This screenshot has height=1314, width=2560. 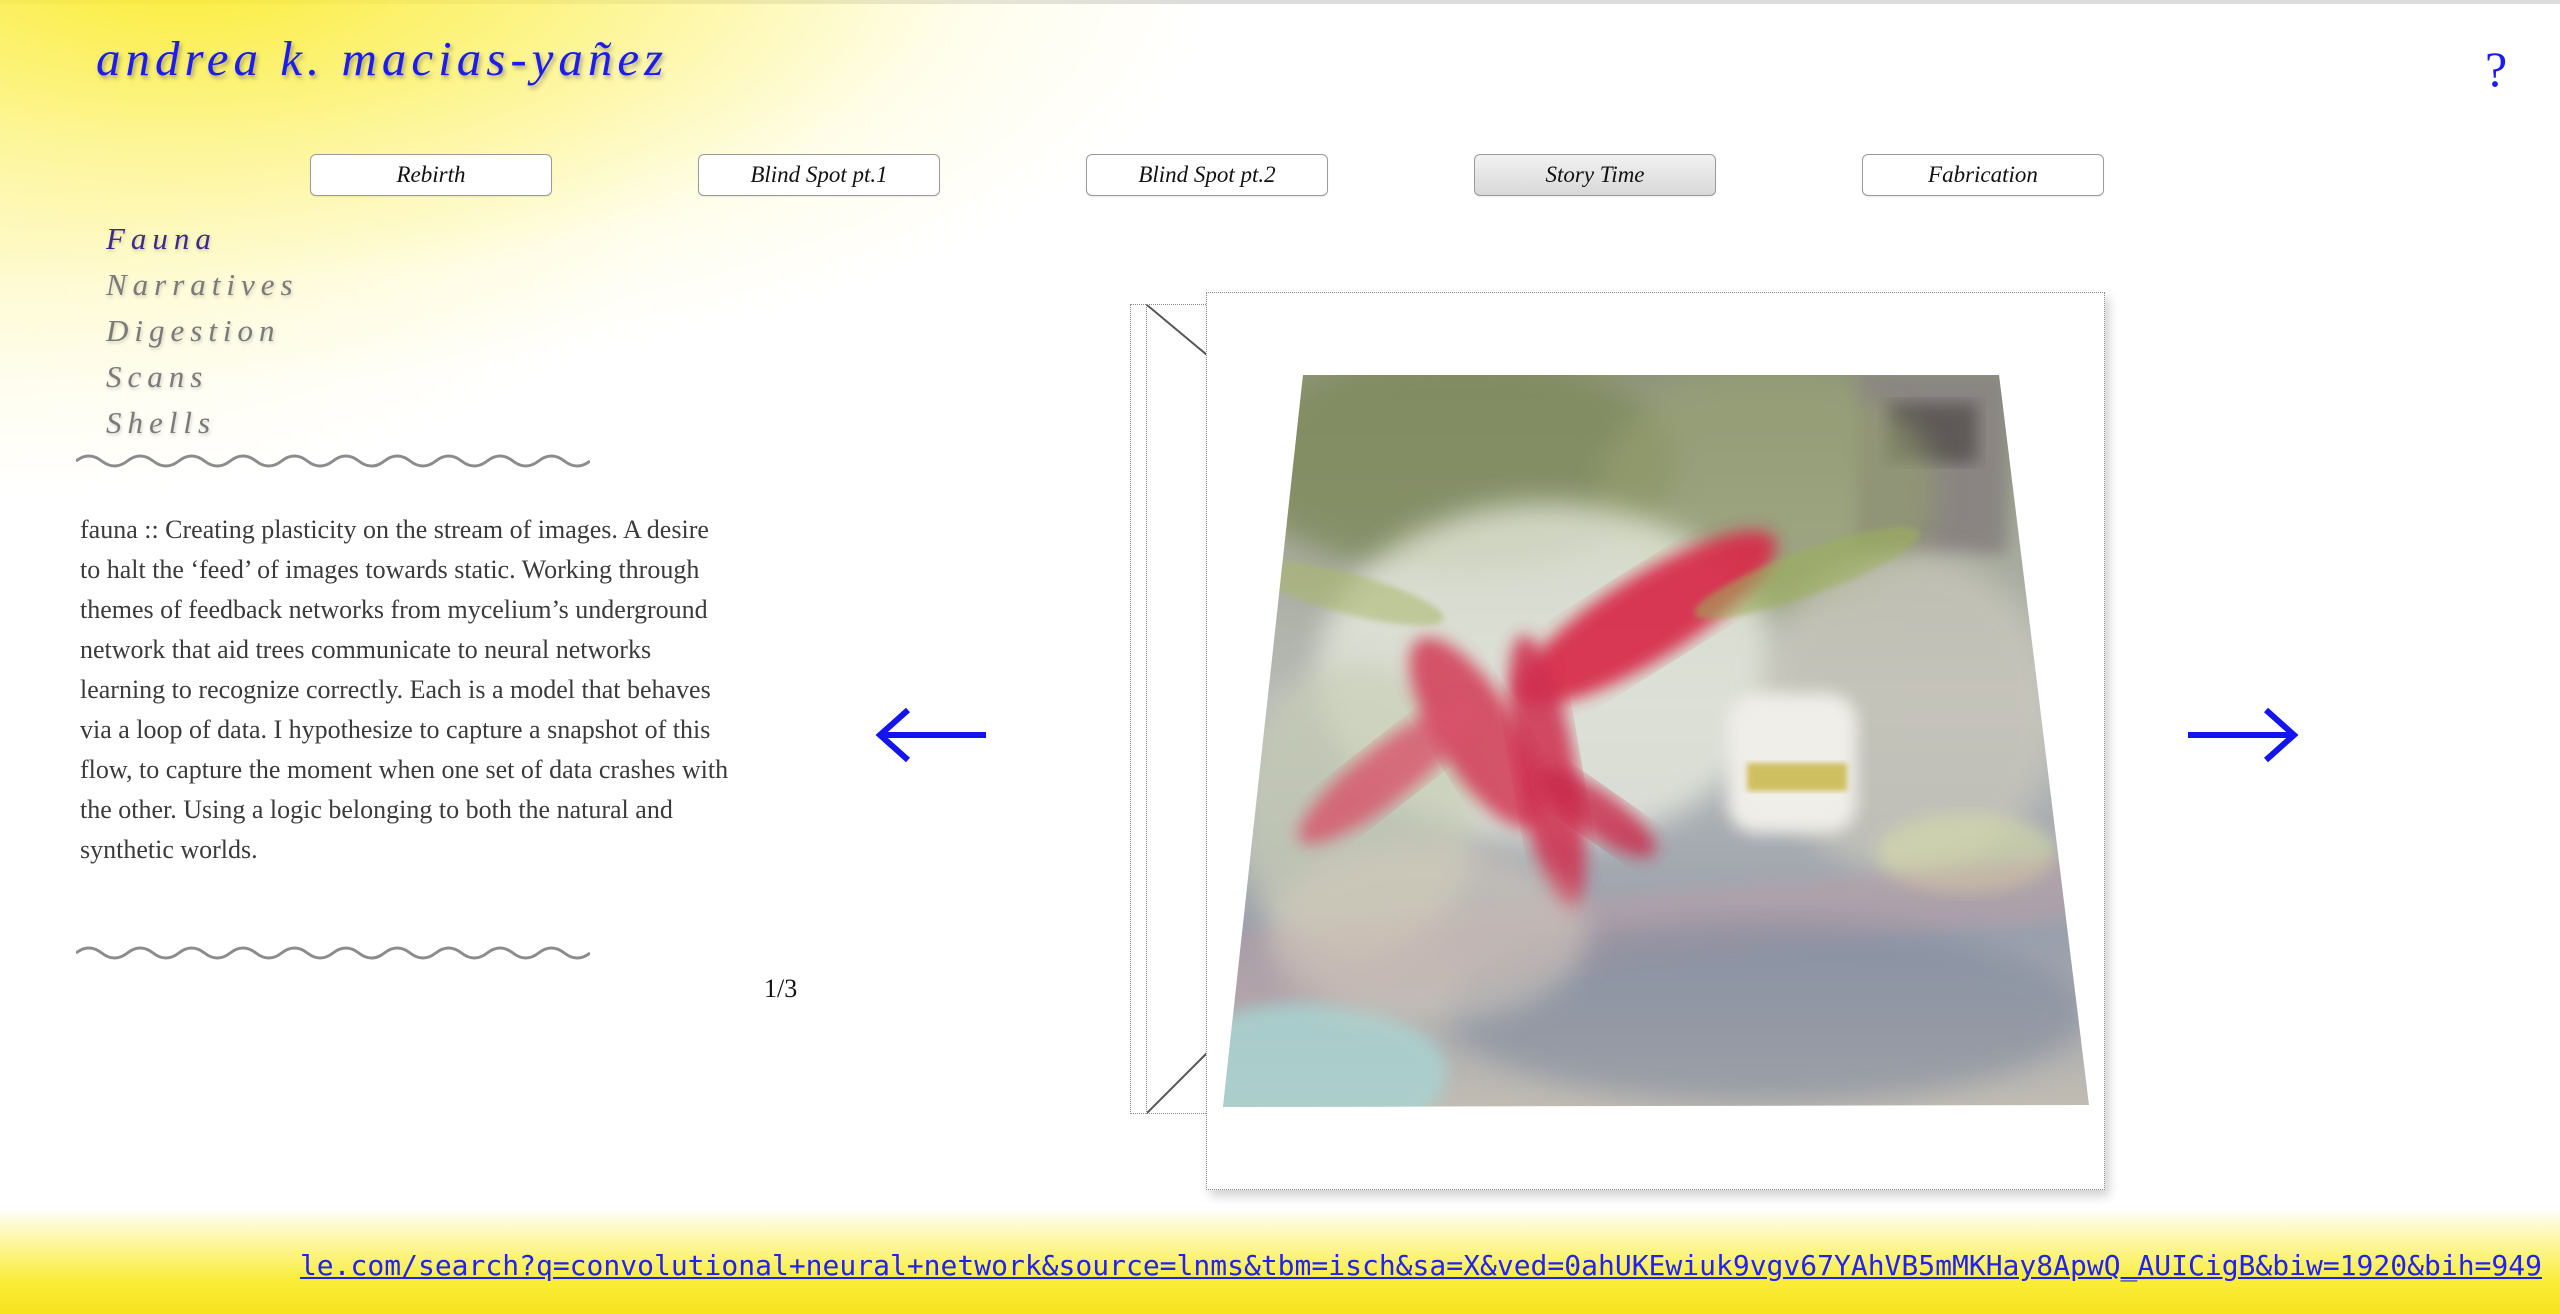 I want to click on slide-counter: 1/3, so click(x=781, y=988).